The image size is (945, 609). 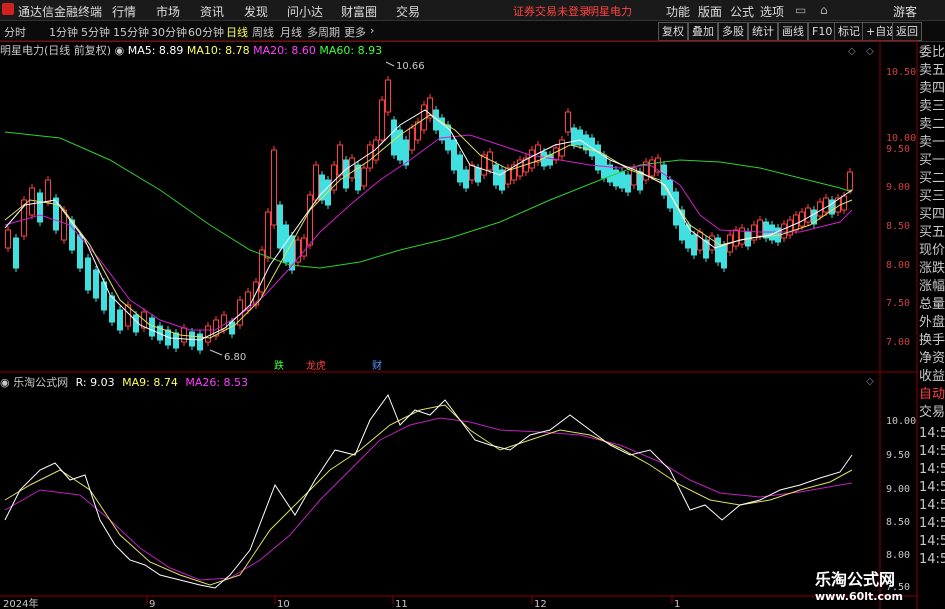 What do you see at coordinates (932, 412) in the screenshot?
I see `quote-field-label: 交易` at bounding box center [932, 412].